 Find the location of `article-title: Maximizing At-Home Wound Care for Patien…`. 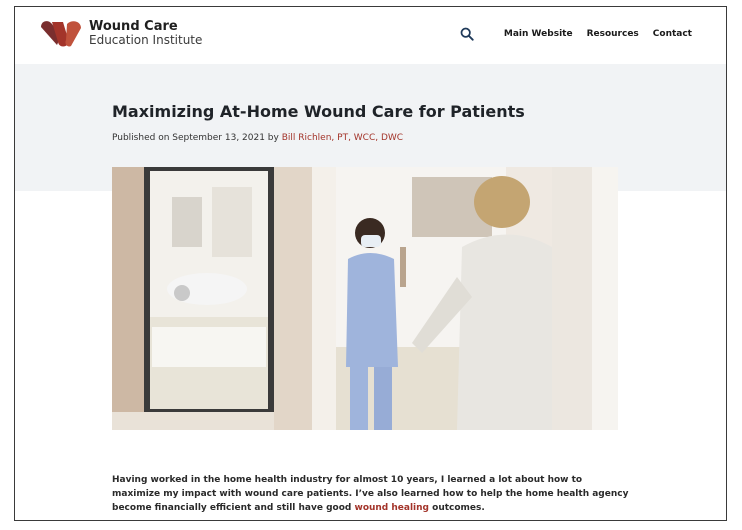

article-title: Maximizing At-Home Wound Care for Patien… is located at coordinates (318, 111).